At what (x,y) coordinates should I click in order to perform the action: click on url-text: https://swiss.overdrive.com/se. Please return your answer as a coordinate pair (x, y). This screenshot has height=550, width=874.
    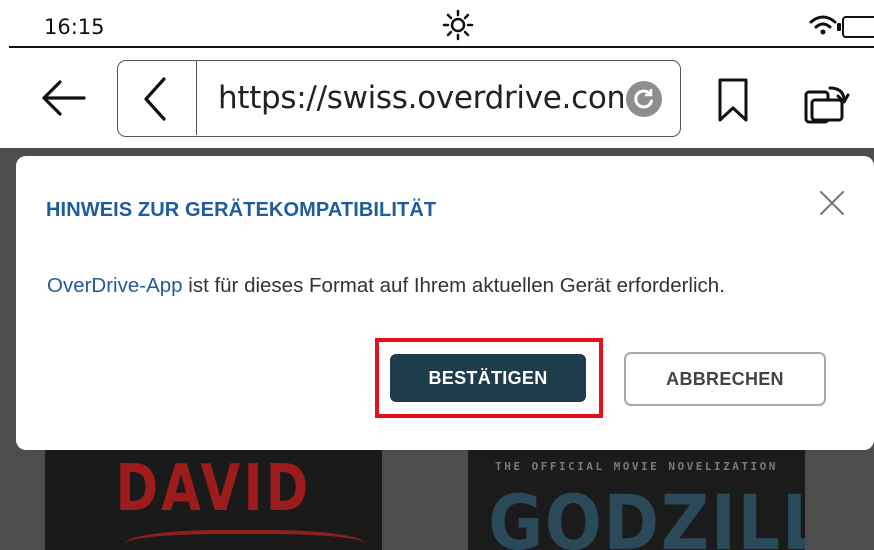
    Looking at the image, I should click on (420, 100).